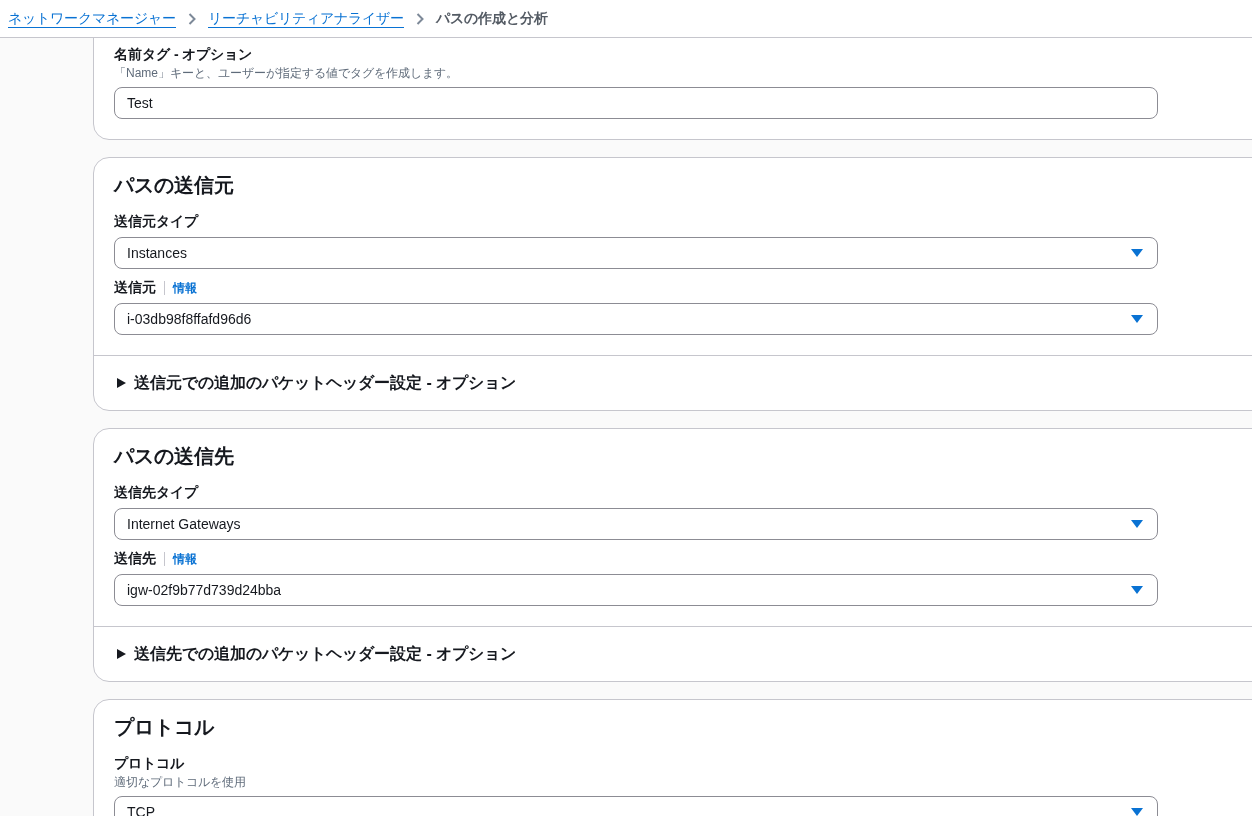 The height and width of the screenshot is (816, 1252). I want to click on select-field: Instances, so click(636, 253).